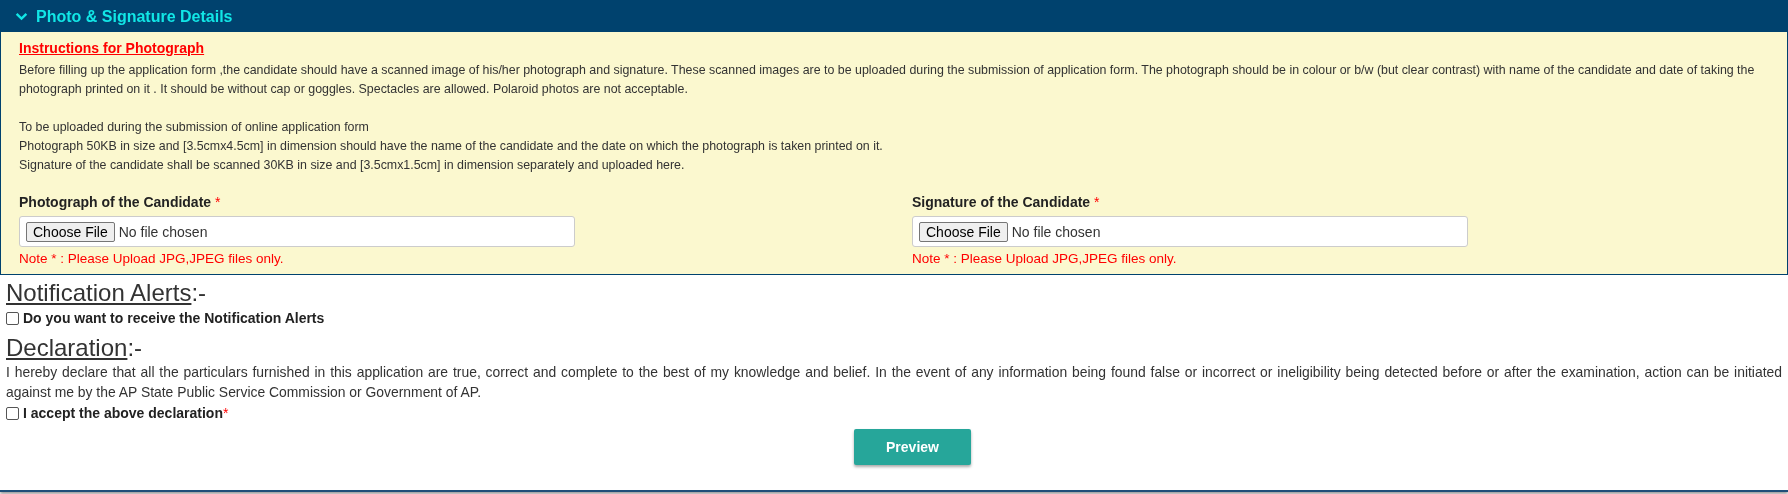 The image size is (1788, 494). What do you see at coordinates (120, 202) in the screenshot?
I see `field-label: Photograph of the Candidate *` at bounding box center [120, 202].